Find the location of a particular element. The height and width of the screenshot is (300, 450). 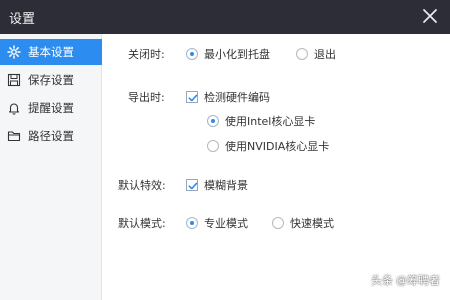

quick-mode-radio: 快速模式 is located at coordinates (303, 223).